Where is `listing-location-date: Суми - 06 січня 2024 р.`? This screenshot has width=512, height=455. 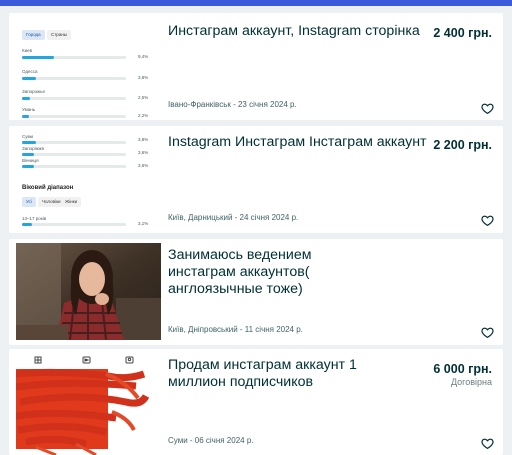 listing-location-date: Суми - 06 січня 2024 р. is located at coordinates (211, 440).